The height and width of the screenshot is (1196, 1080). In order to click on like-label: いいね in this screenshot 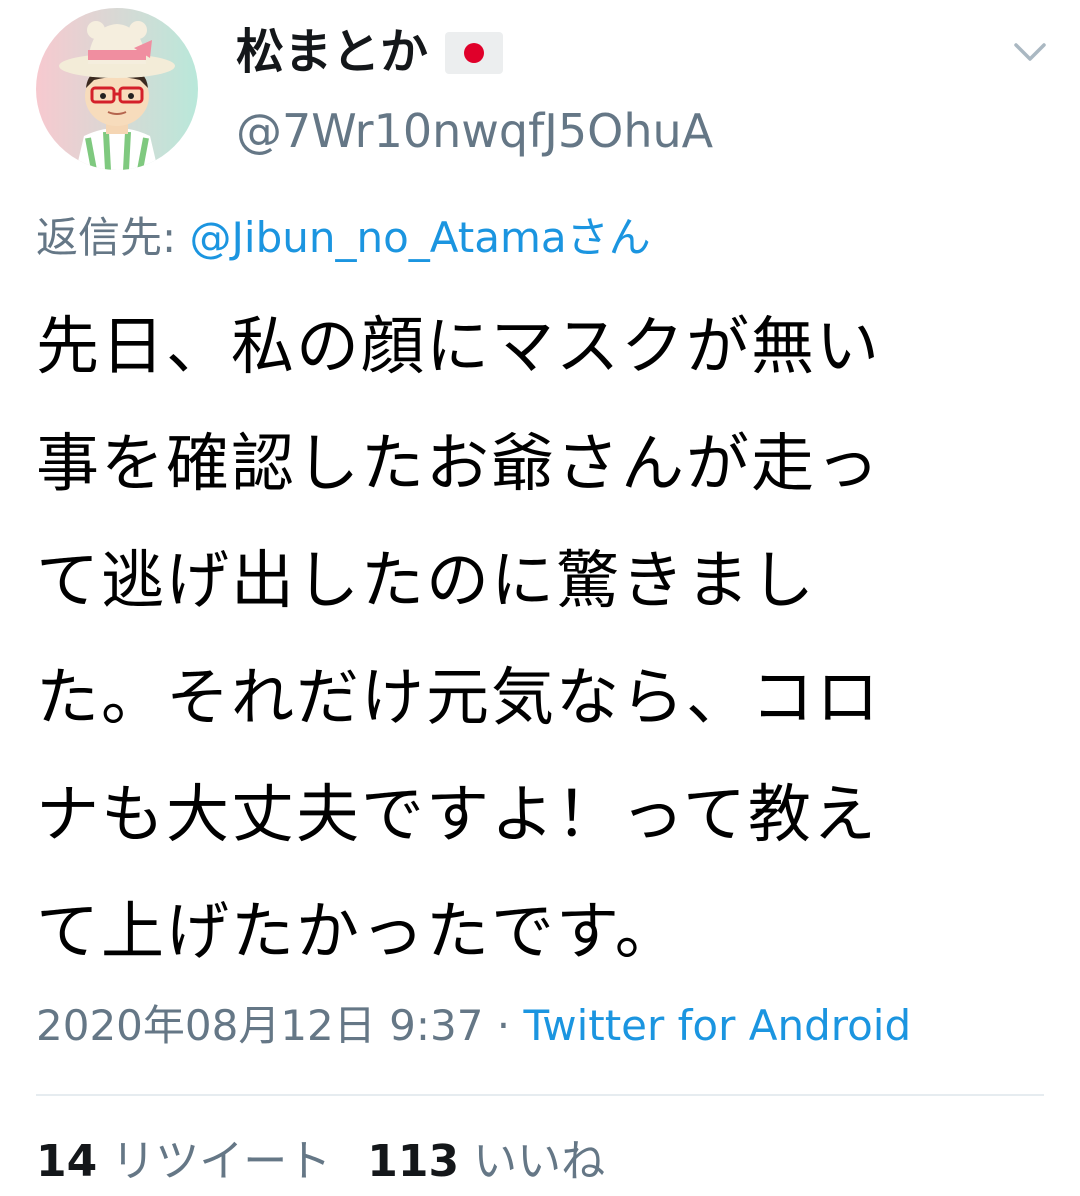, I will do `click(539, 1161)`.